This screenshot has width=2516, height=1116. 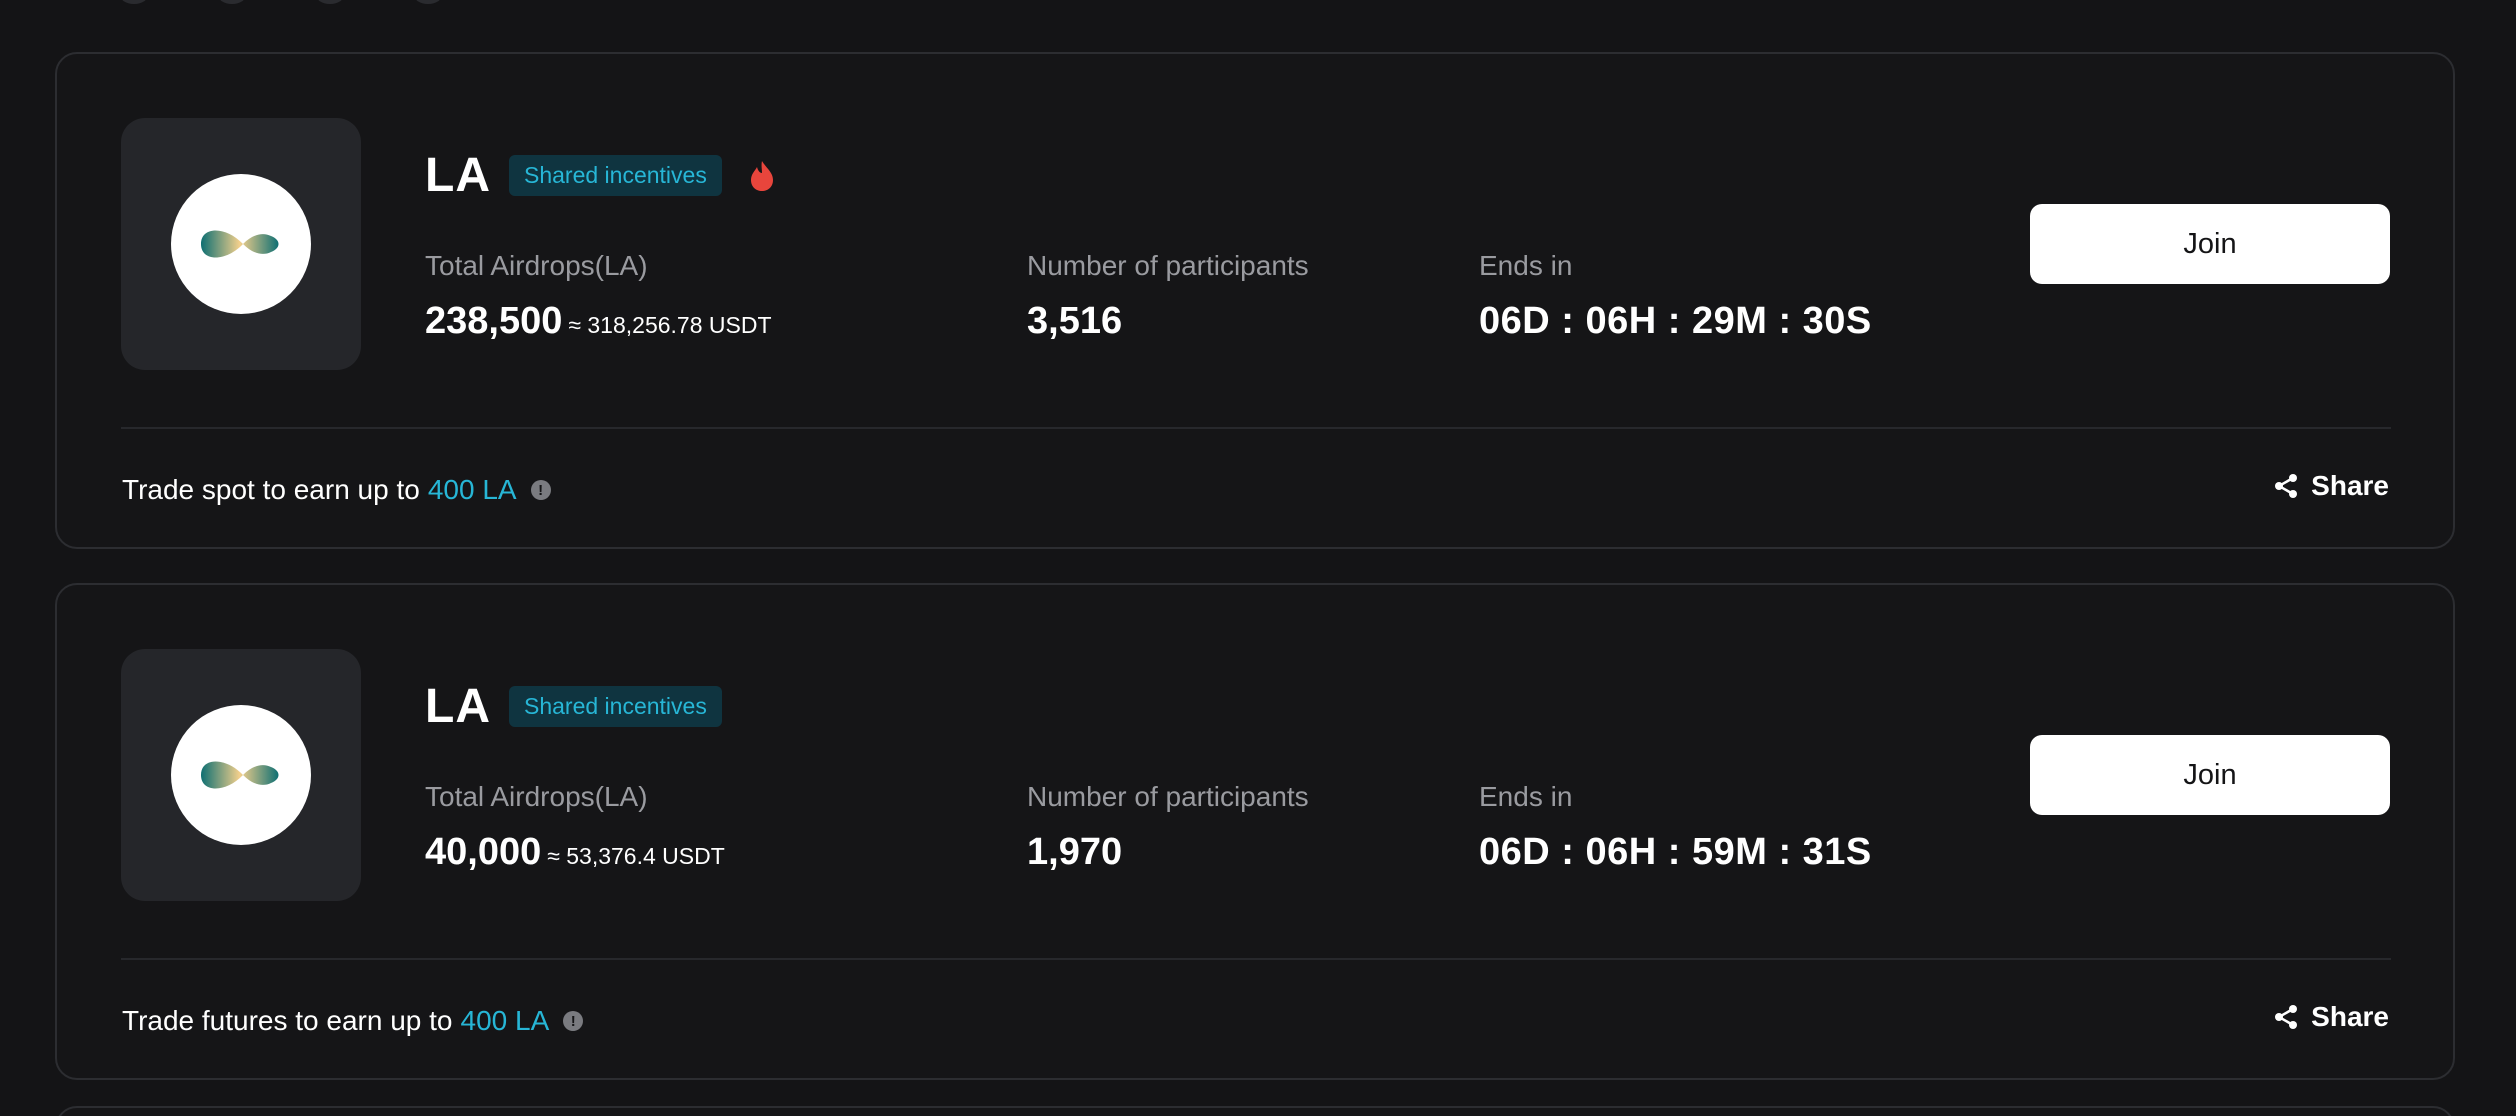 What do you see at coordinates (400, 2) in the screenshot?
I see `previous-section-partial` at bounding box center [400, 2].